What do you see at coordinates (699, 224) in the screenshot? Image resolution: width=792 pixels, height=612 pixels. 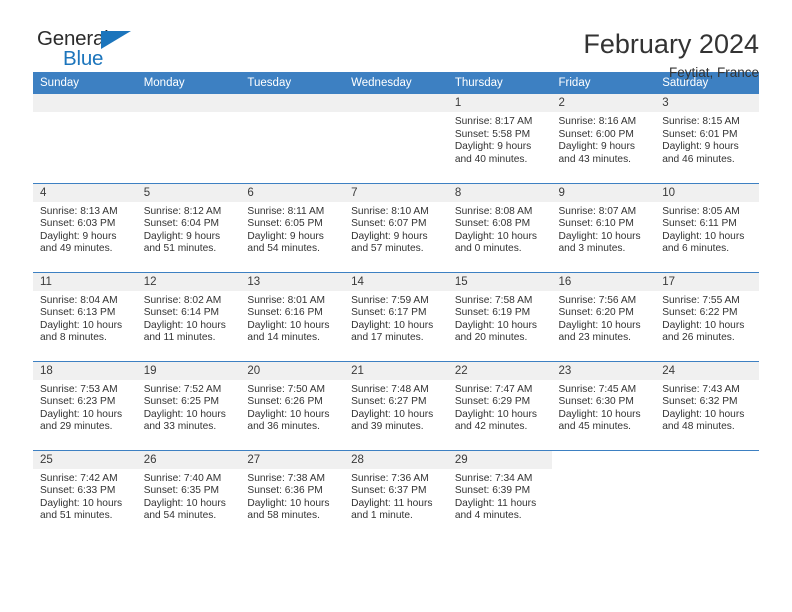 I see `sunset-time: Sunset: 6:11 PM` at bounding box center [699, 224].